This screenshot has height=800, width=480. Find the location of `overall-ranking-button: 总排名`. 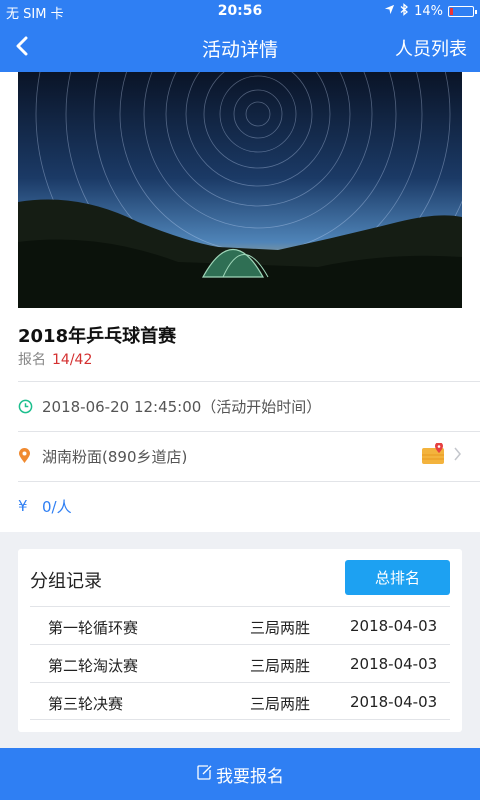

overall-ranking-button: 总排名 is located at coordinates (397, 577).